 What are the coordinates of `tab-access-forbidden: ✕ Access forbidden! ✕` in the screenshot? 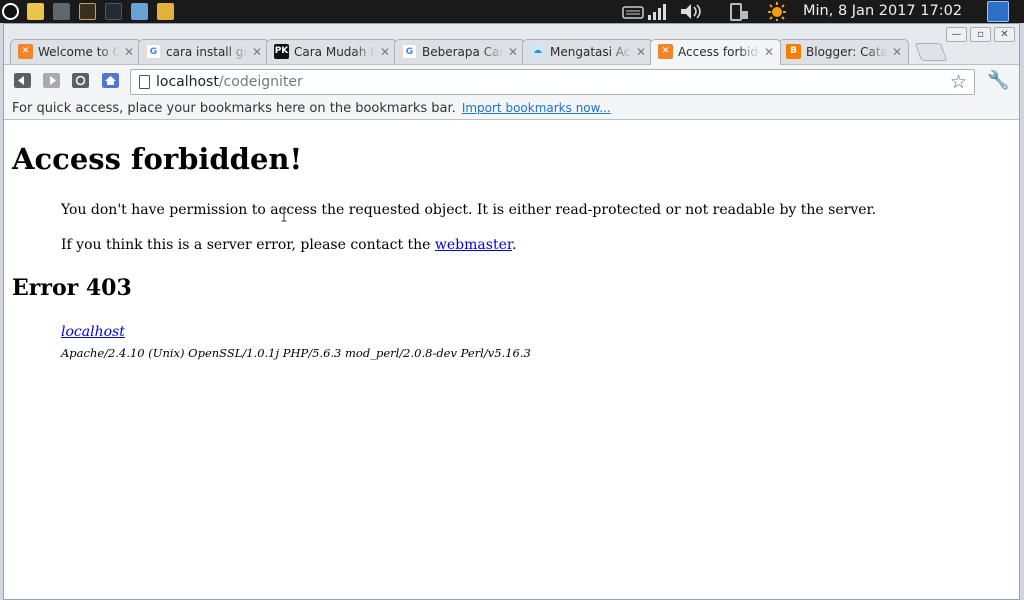 It's located at (715, 52).